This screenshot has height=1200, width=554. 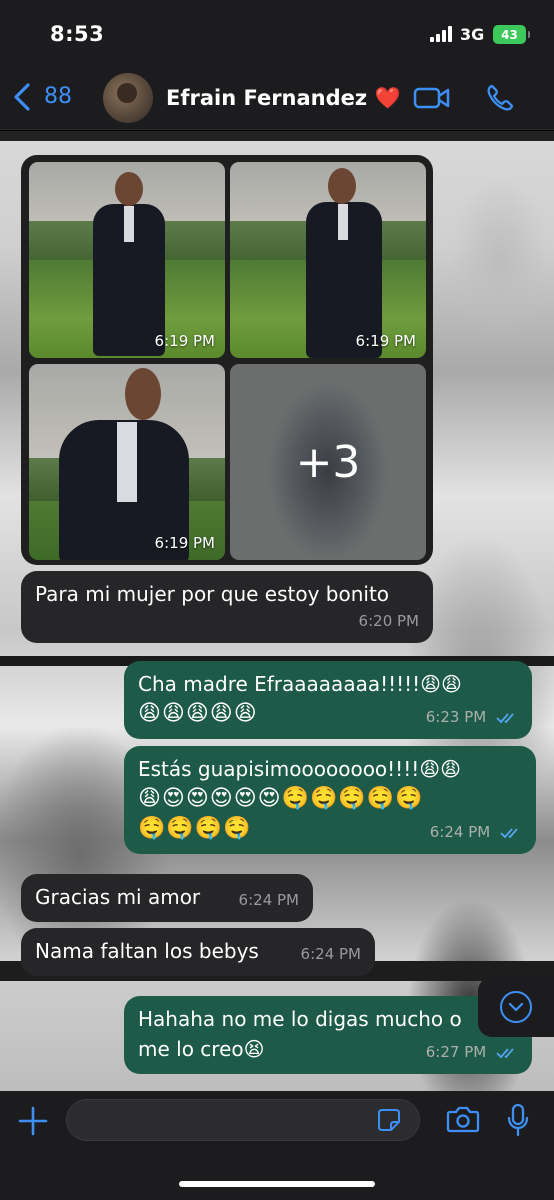 What do you see at coordinates (299, 769) in the screenshot?
I see `message-text: Estás guapisimoooooooo!!!!😩😩` at bounding box center [299, 769].